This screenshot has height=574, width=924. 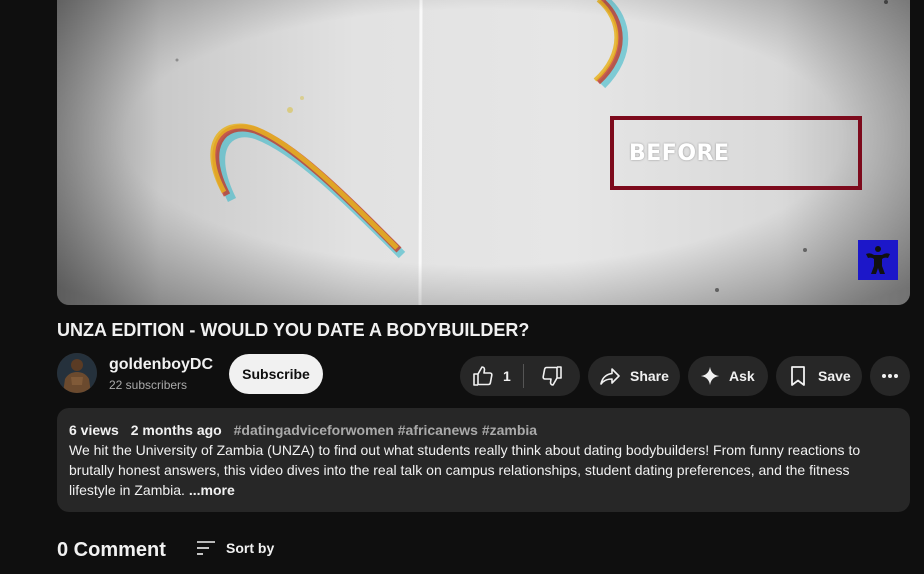 I want to click on share-icon, so click(x=610, y=376).